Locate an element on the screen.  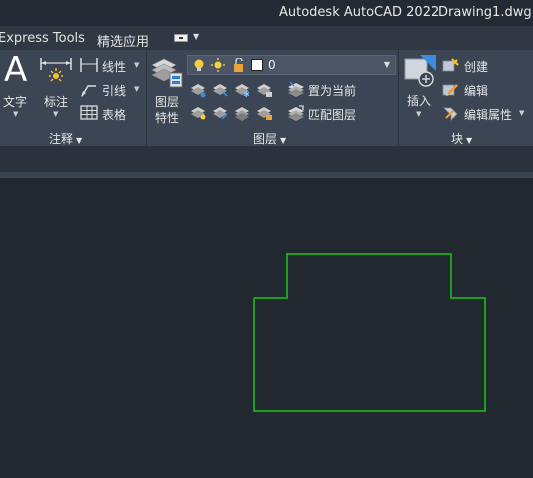
file-tab-strip is located at coordinates (266, 159).